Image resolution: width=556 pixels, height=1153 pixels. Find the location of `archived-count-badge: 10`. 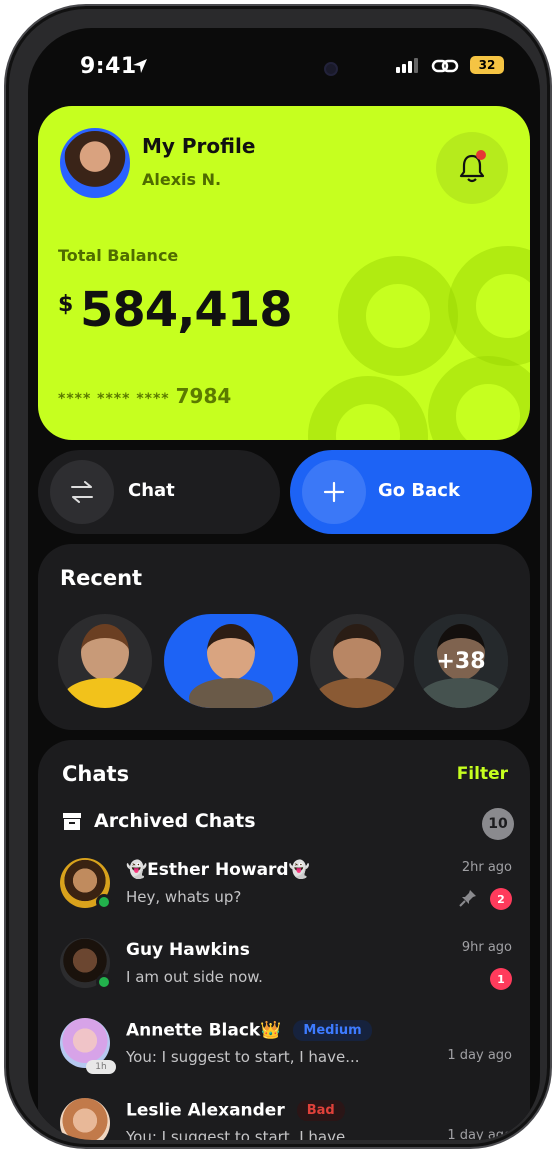

archived-count-badge: 10 is located at coordinates (498, 824).